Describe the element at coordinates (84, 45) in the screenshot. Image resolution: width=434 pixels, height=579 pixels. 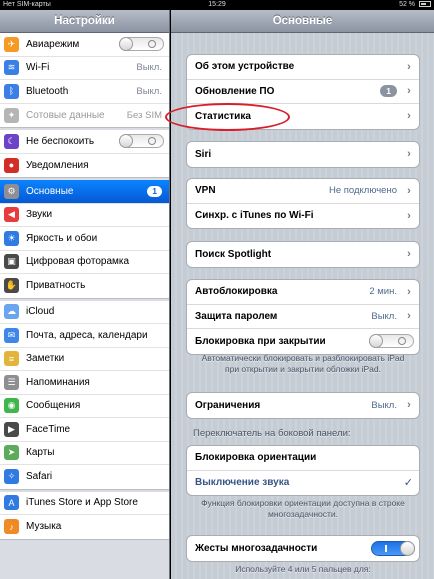
I see `sidebar-item: ✈ Авиарежим` at that location.